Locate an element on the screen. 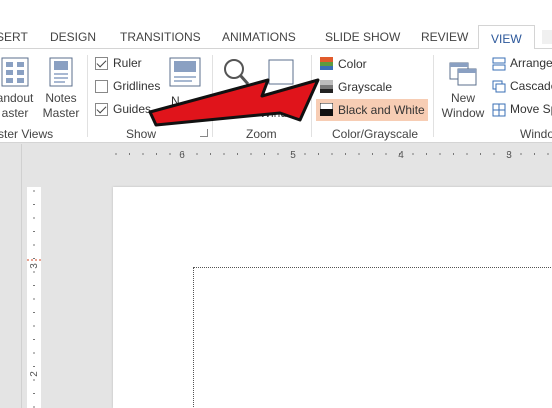 The width and height of the screenshot is (552, 408). arrow-icon is located at coordinates (234, 102).